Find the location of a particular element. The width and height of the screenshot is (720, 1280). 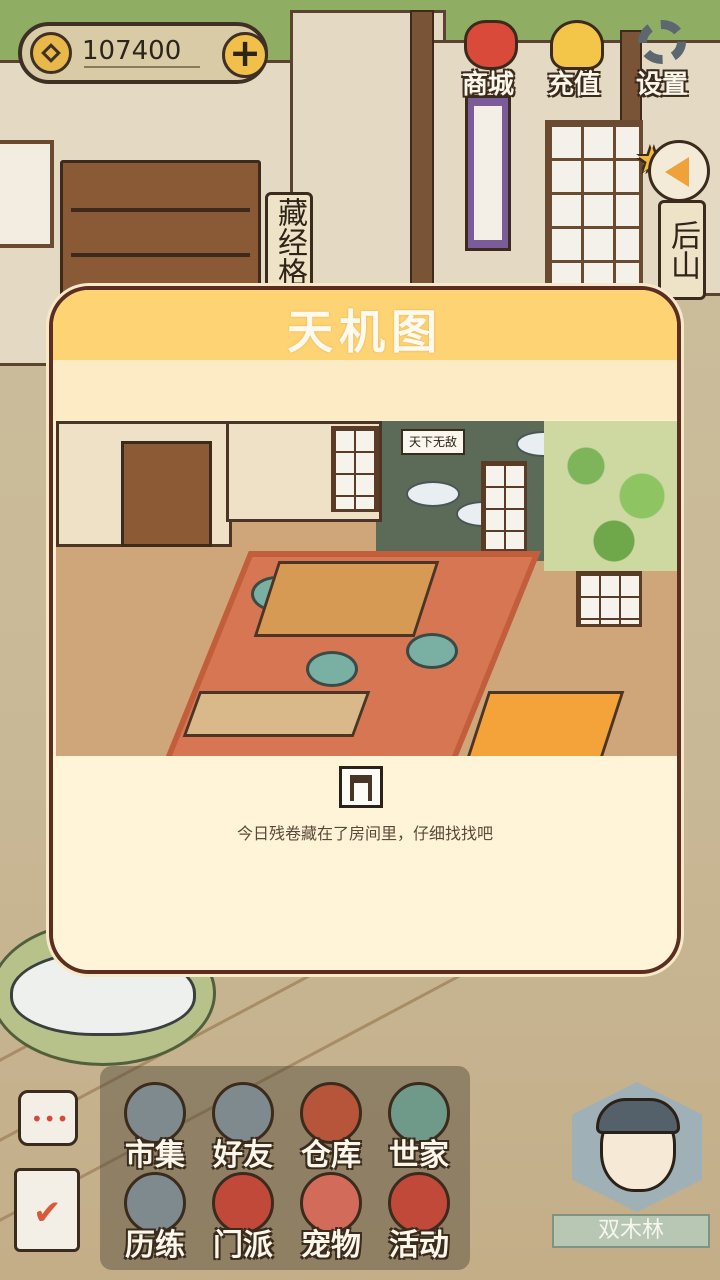

room-bed is located at coordinates (544, 723).